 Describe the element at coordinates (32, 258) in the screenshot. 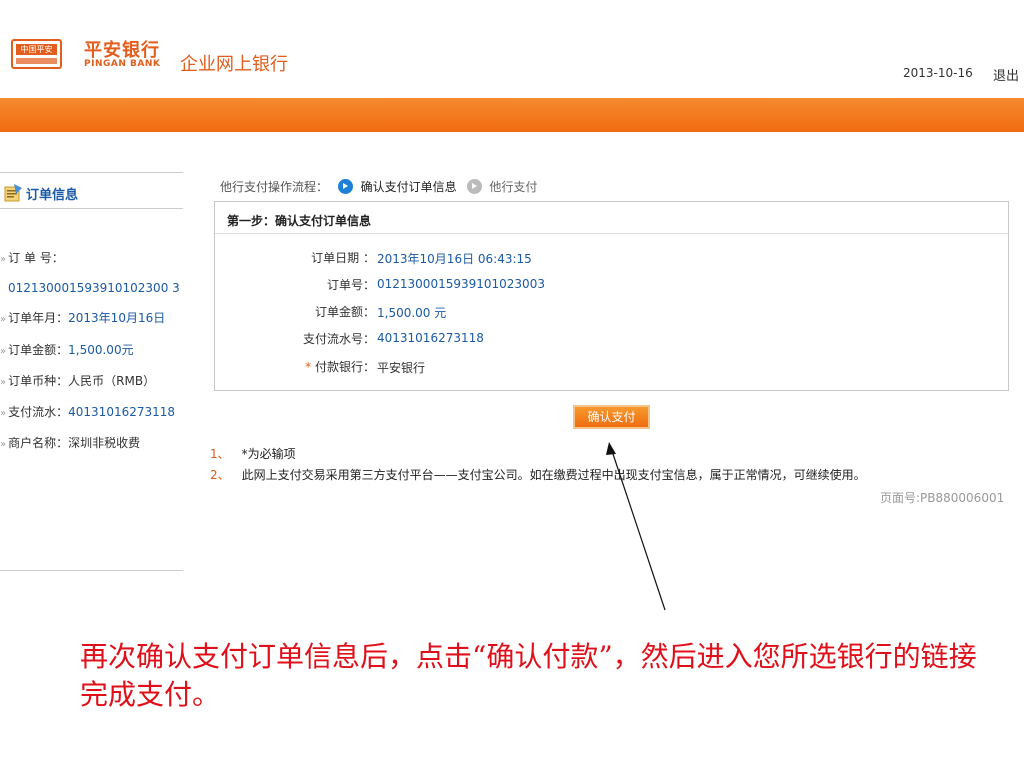

I see `sidebar-order-no: » 订 单 号：` at that location.